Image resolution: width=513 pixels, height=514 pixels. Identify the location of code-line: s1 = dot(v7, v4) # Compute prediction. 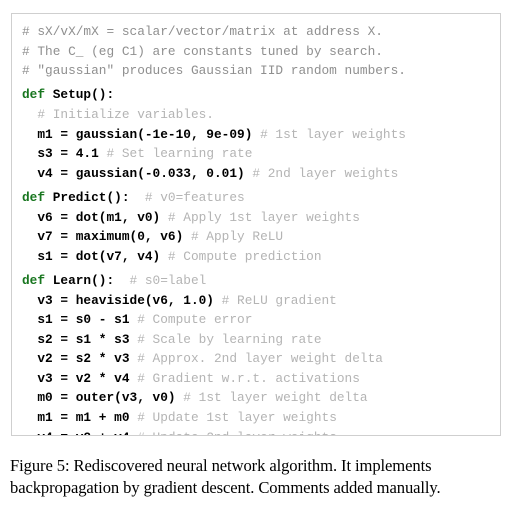
(259, 257).